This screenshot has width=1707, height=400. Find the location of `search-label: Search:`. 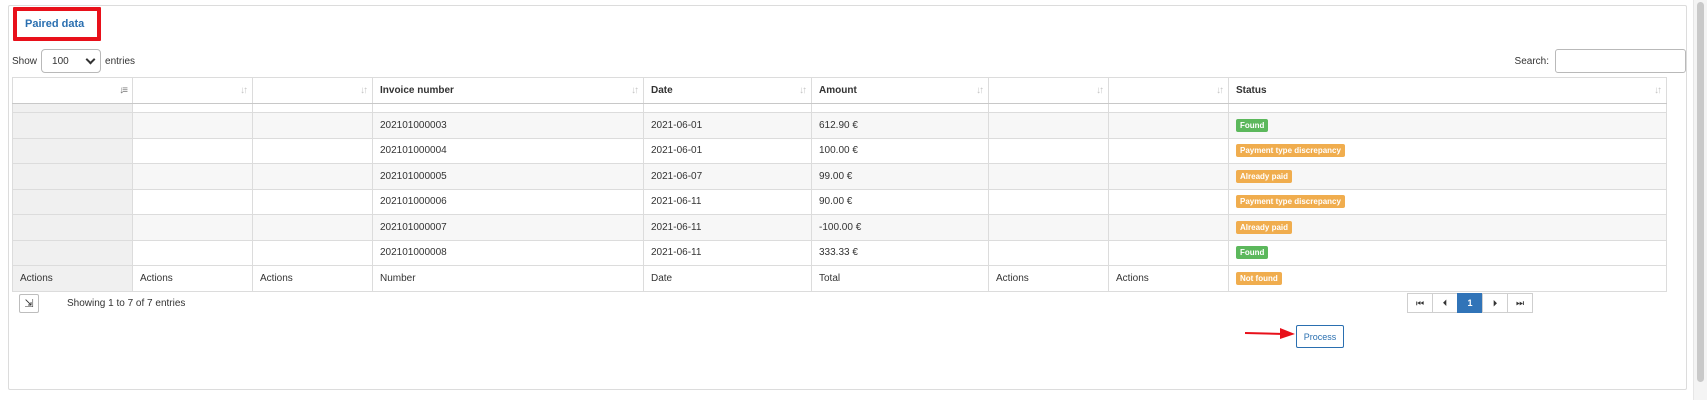

search-label: Search: is located at coordinates (1531, 61).